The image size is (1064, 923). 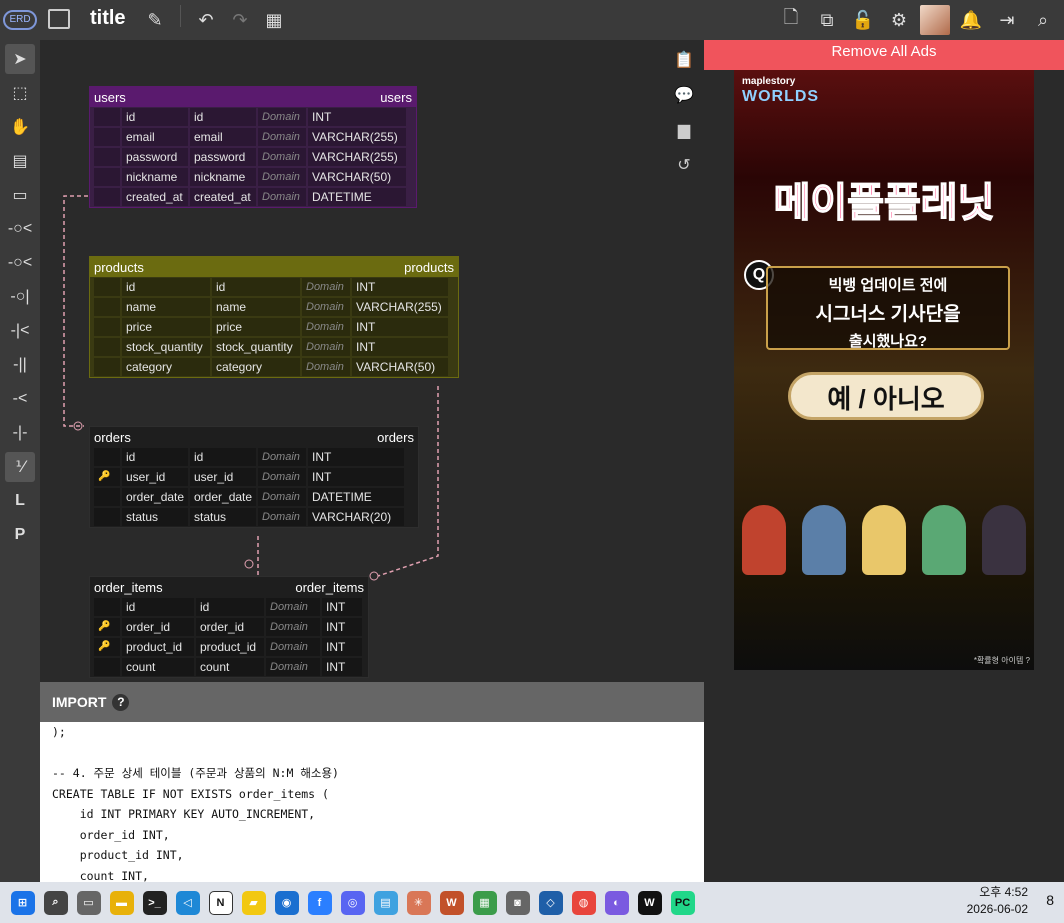 I want to click on undo-icon: ↶, so click(x=206, y=20).